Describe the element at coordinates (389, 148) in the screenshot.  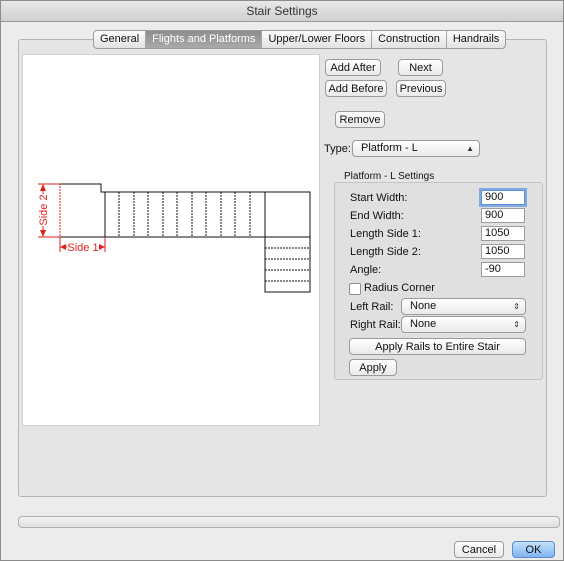
I see `type-select-value: Platform - L` at that location.